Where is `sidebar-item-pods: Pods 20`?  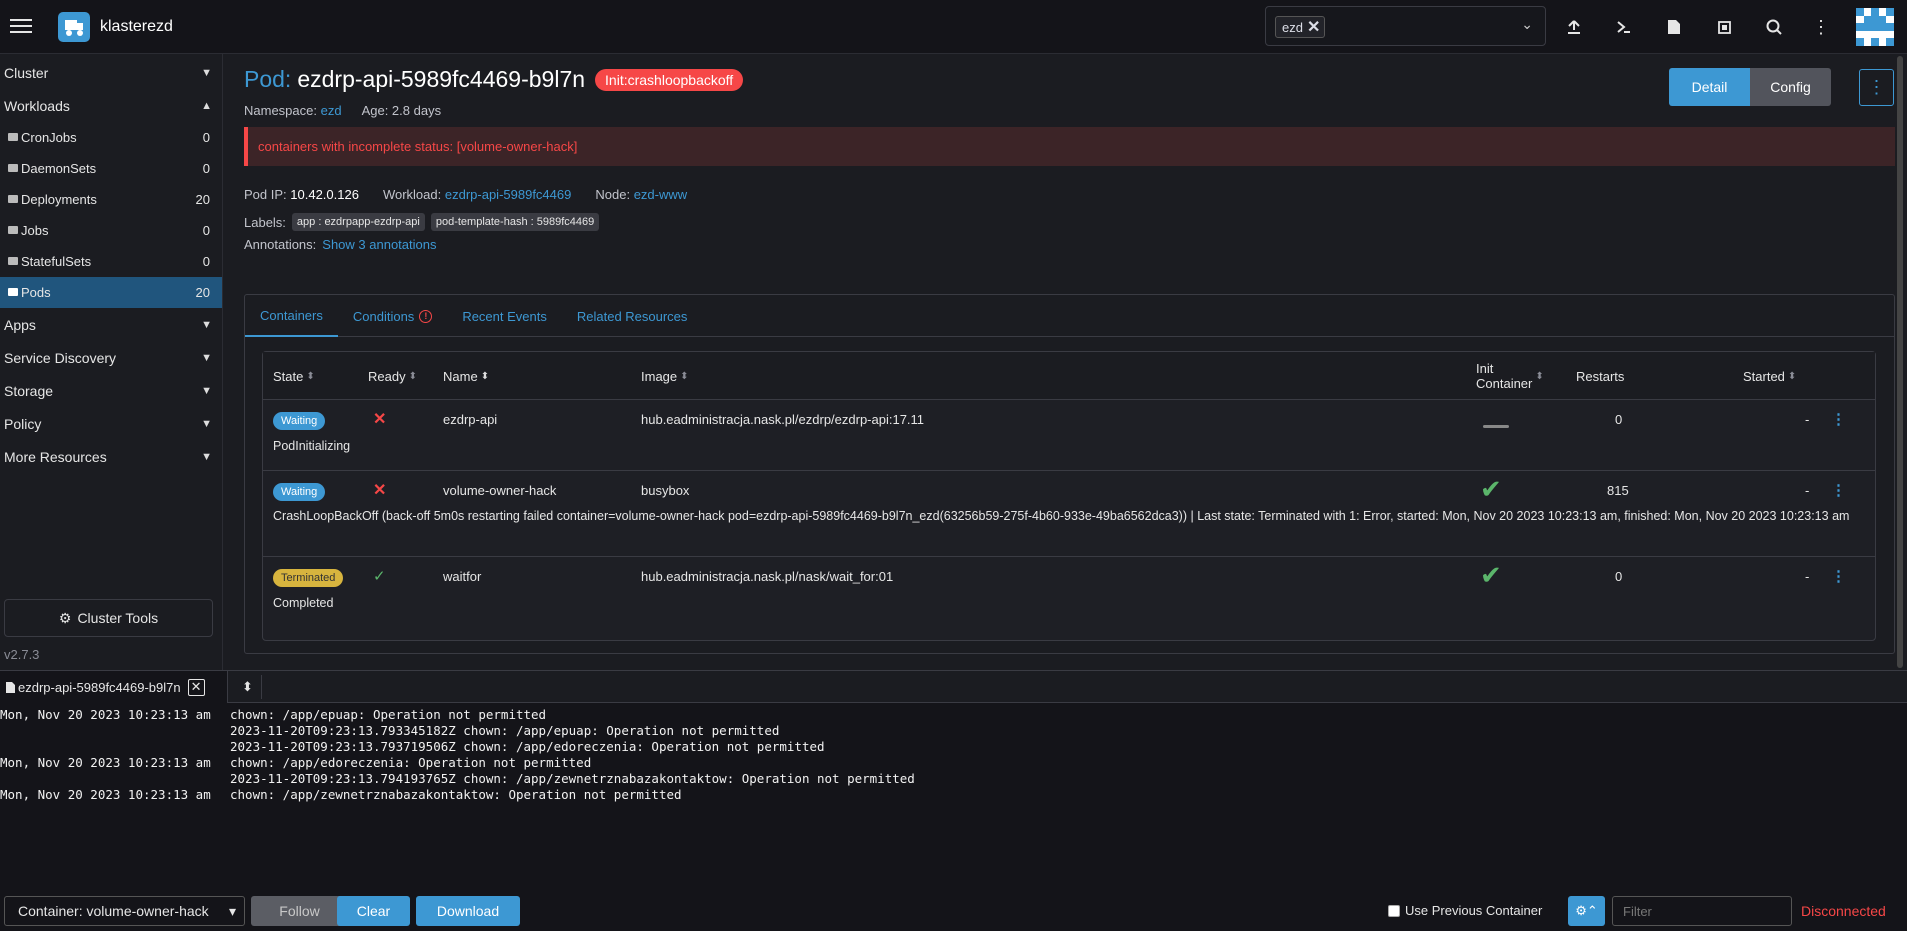
sidebar-item-pods: Pods 20 is located at coordinates (111, 292).